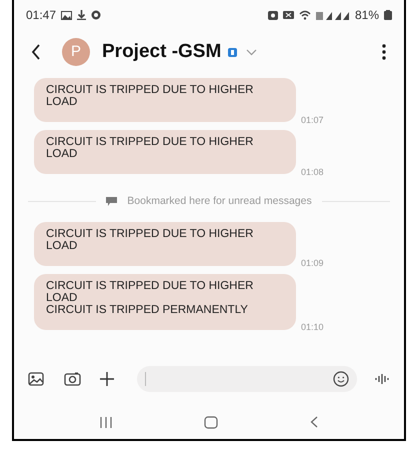 The image size is (417, 459). What do you see at coordinates (304, 15) in the screenshot?
I see `wifi-icon` at bounding box center [304, 15].